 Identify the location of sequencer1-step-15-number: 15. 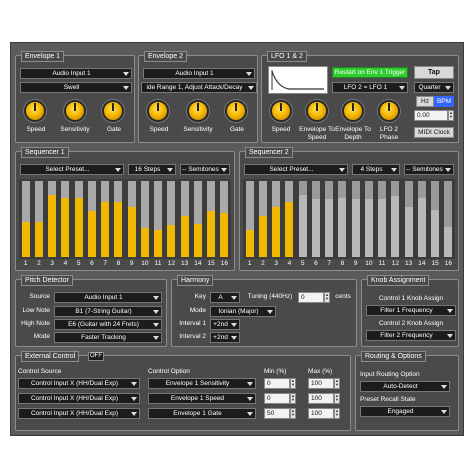
(211, 263).